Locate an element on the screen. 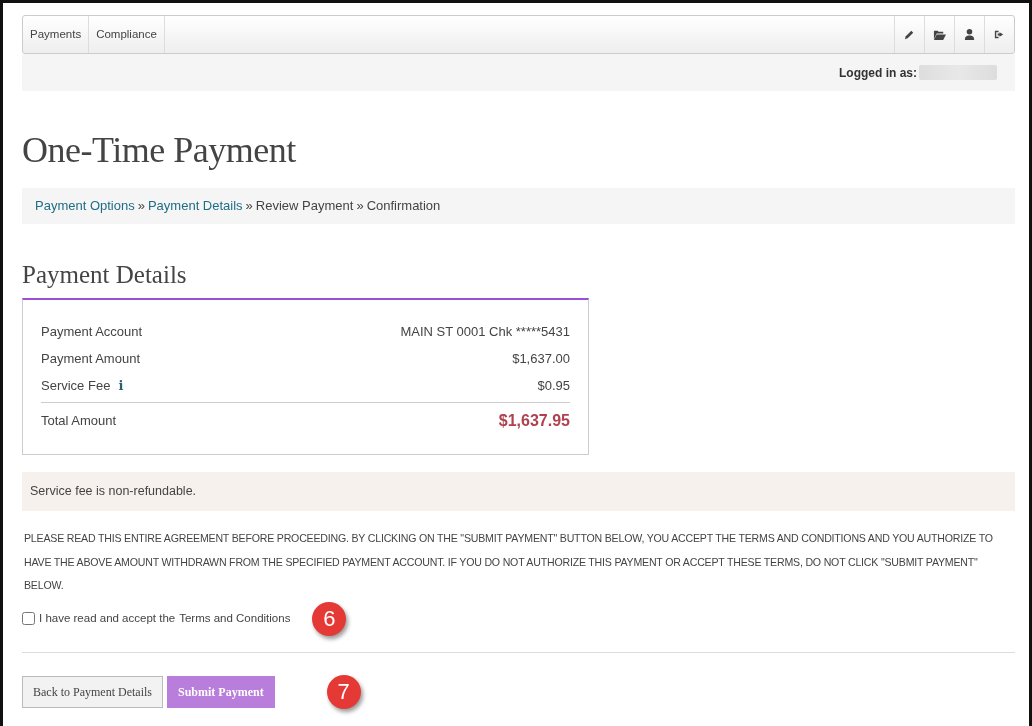 This screenshot has width=1032, height=726. pencil-icon is located at coordinates (909, 34).